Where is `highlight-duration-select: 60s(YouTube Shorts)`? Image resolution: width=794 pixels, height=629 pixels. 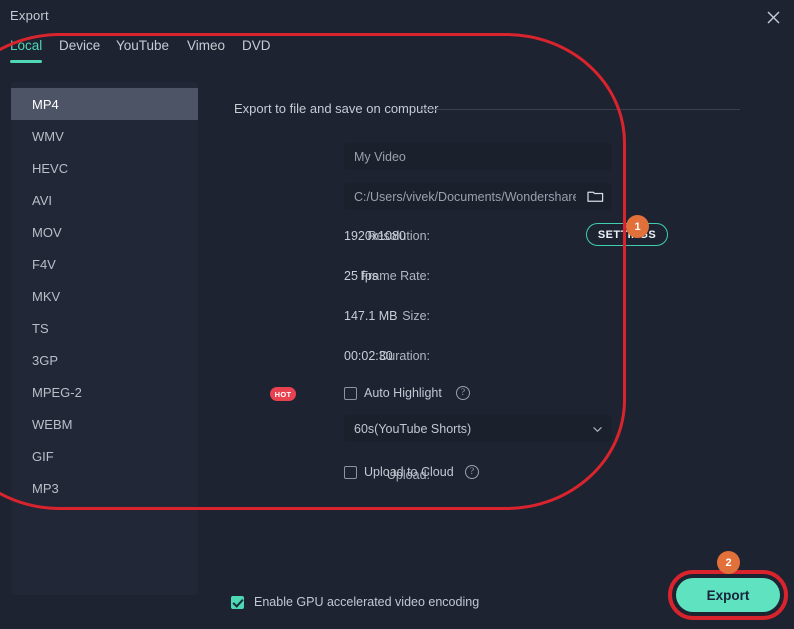 highlight-duration-select: 60s(YouTube Shorts) is located at coordinates (478, 428).